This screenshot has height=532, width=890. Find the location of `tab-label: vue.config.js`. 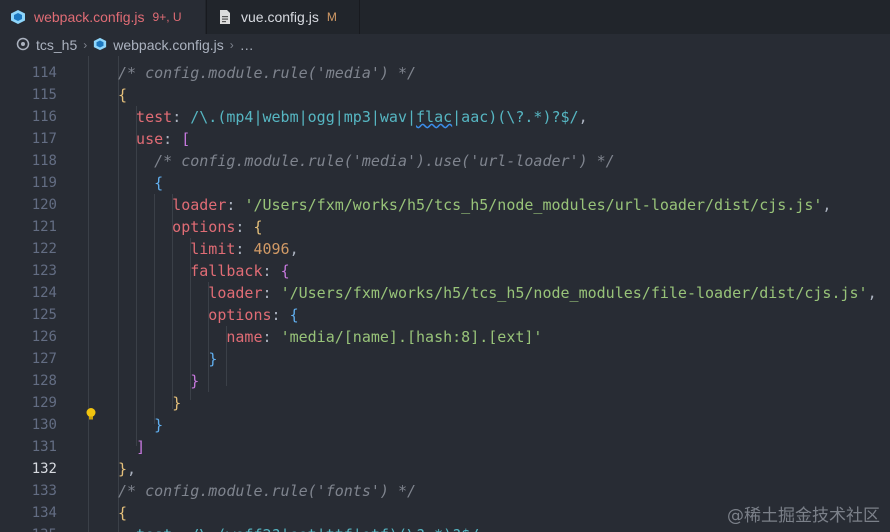

tab-label: vue.config.js is located at coordinates (280, 17).